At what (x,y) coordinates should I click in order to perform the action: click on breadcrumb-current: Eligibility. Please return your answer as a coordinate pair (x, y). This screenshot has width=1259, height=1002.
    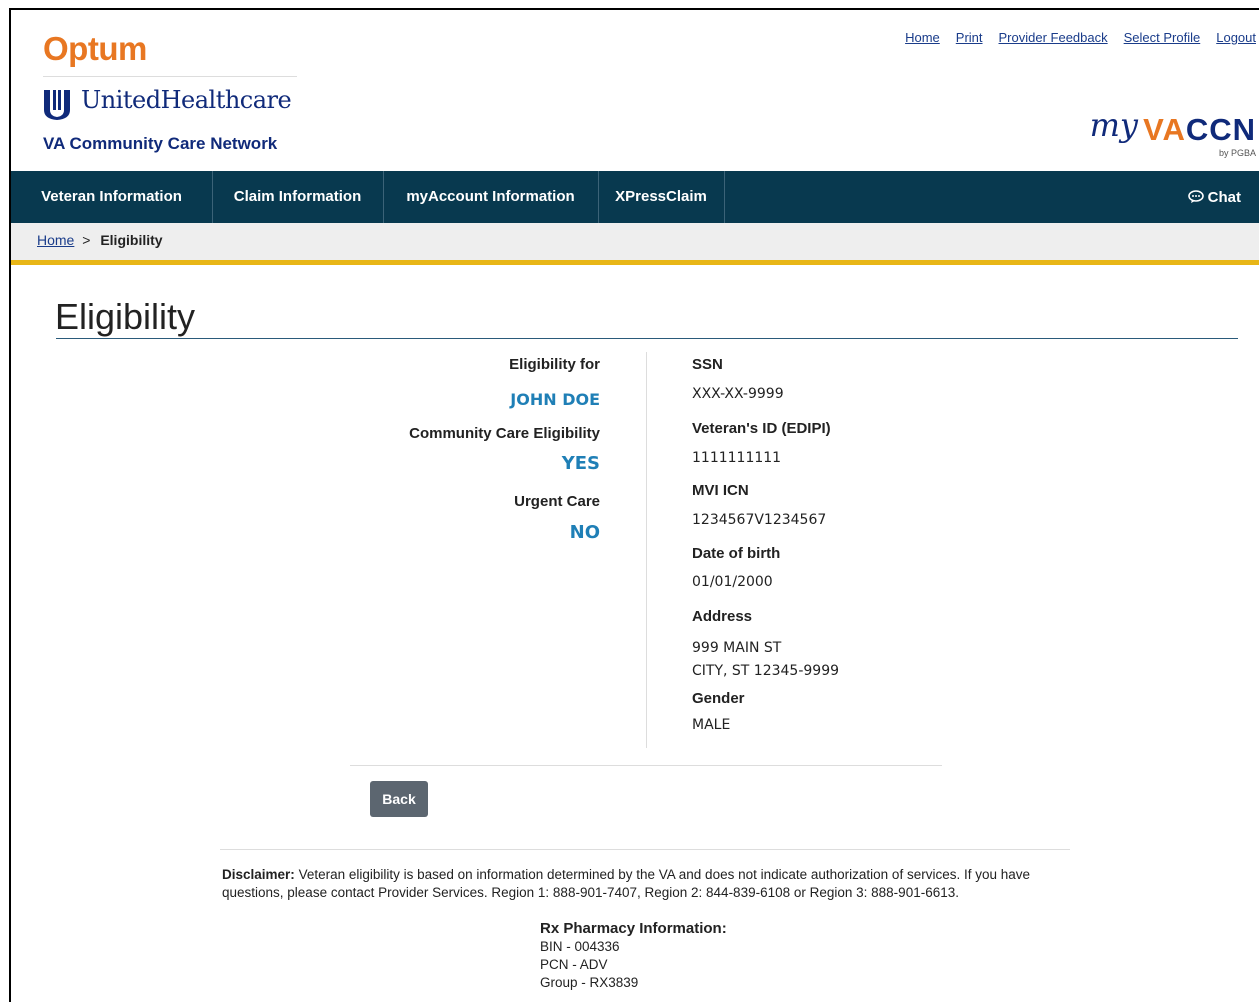
    Looking at the image, I should click on (131, 240).